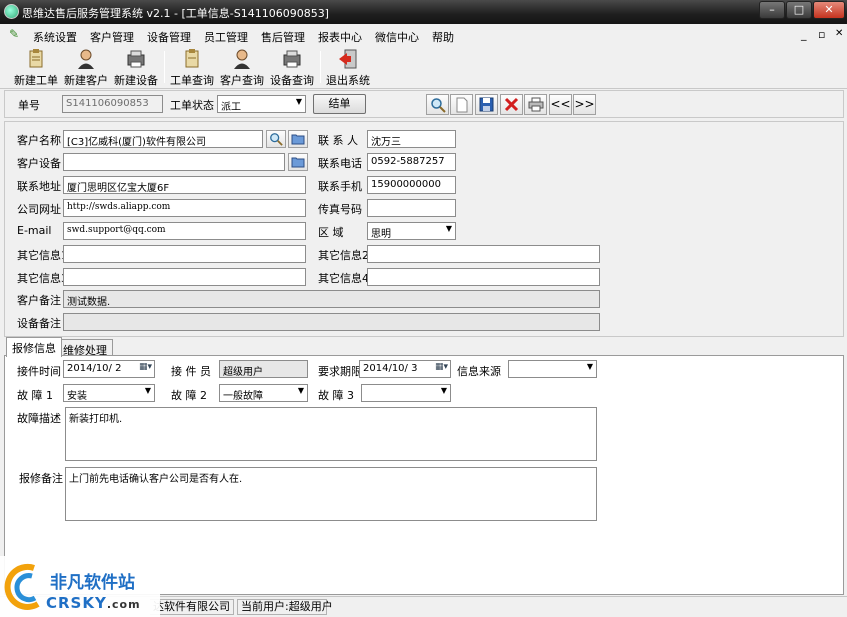  What do you see at coordinates (340, 186) in the screenshot?
I see `mobile-label: 联系手机` at bounding box center [340, 186].